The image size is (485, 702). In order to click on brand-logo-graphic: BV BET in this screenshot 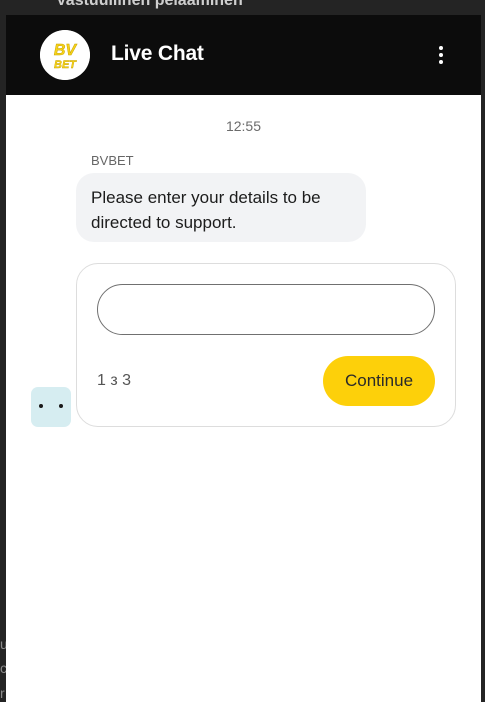, I will do `click(65, 55)`.